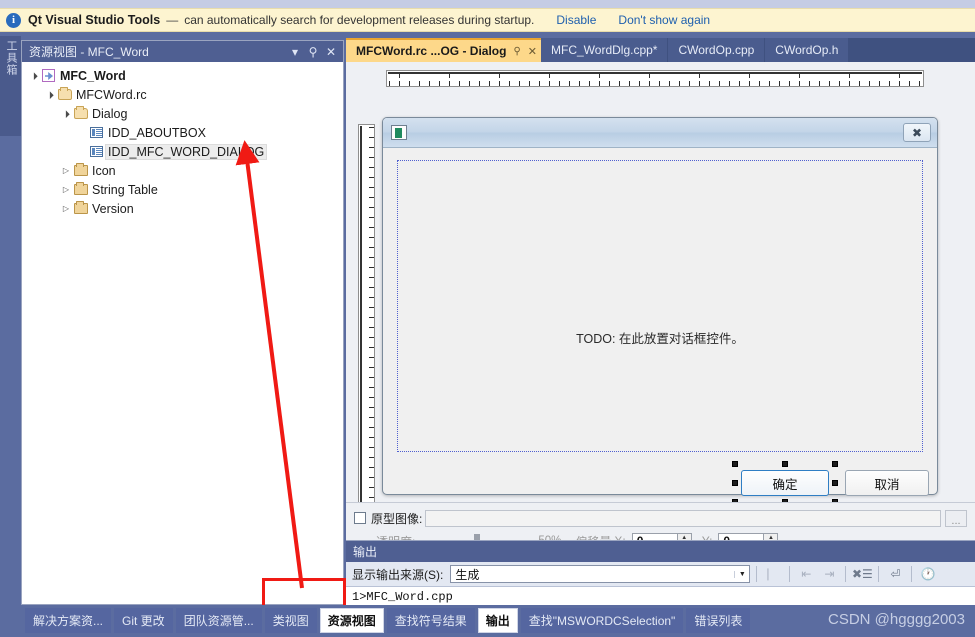 This screenshot has height=637, width=975. Describe the element at coordinates (835, 464) in the screenshot. I see `resize-handle-ne` at that location.